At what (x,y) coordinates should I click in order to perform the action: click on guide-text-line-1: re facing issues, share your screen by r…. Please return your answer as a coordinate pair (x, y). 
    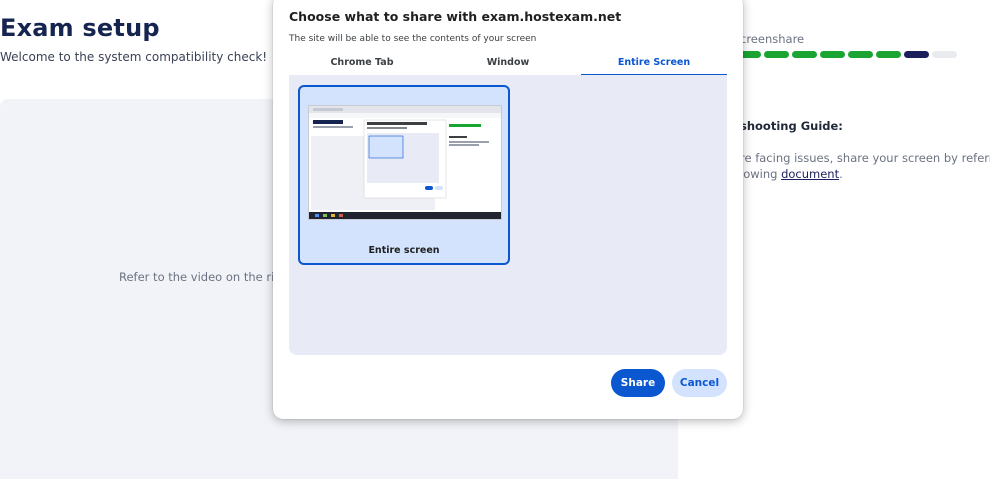
    Looking at the image, I should click on (865, 158).